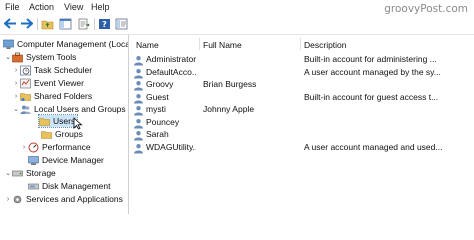 This screenshot has height=240, width=474. I want to click on menu-help: Help, so click(100, 7).